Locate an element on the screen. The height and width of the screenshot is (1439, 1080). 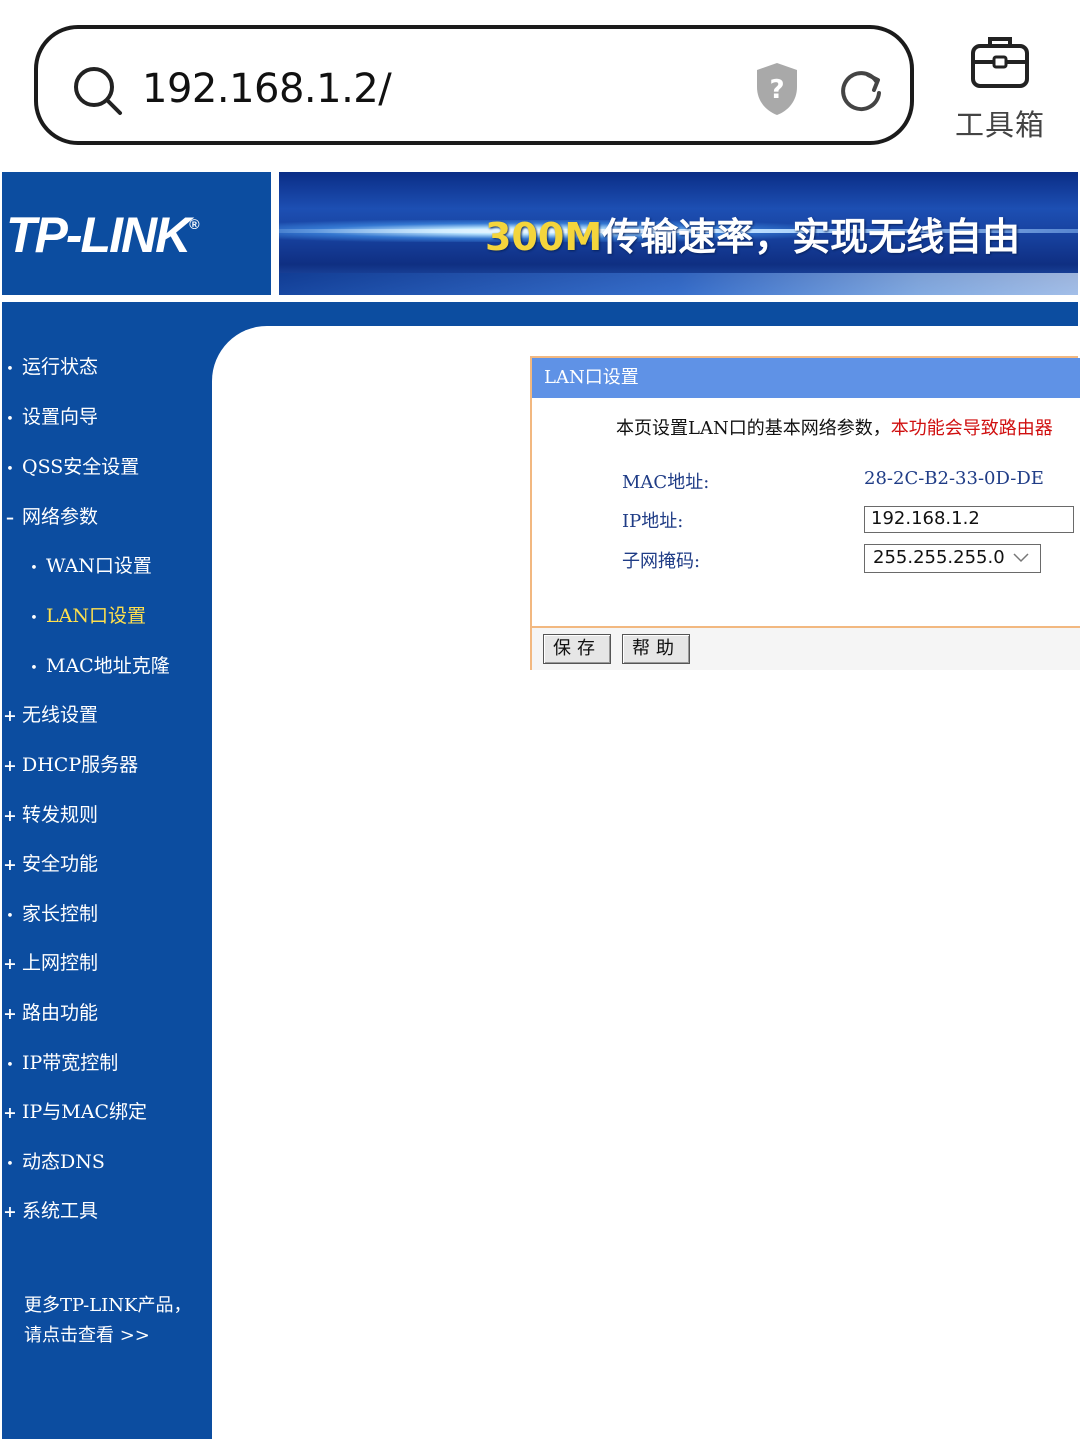
url-text: 192.168.1.2/ is located at coordinates (267, 89).